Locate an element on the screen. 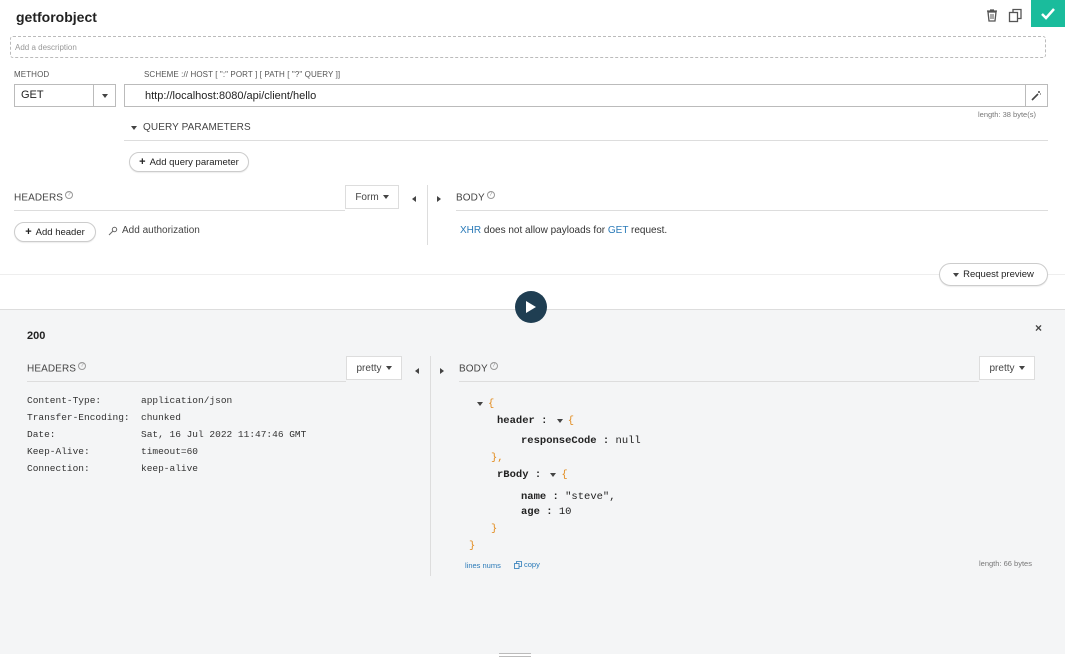 The width and height of the screenshot is (1065, 658). json-line: rBody : { is located at coordinates (532, 475).